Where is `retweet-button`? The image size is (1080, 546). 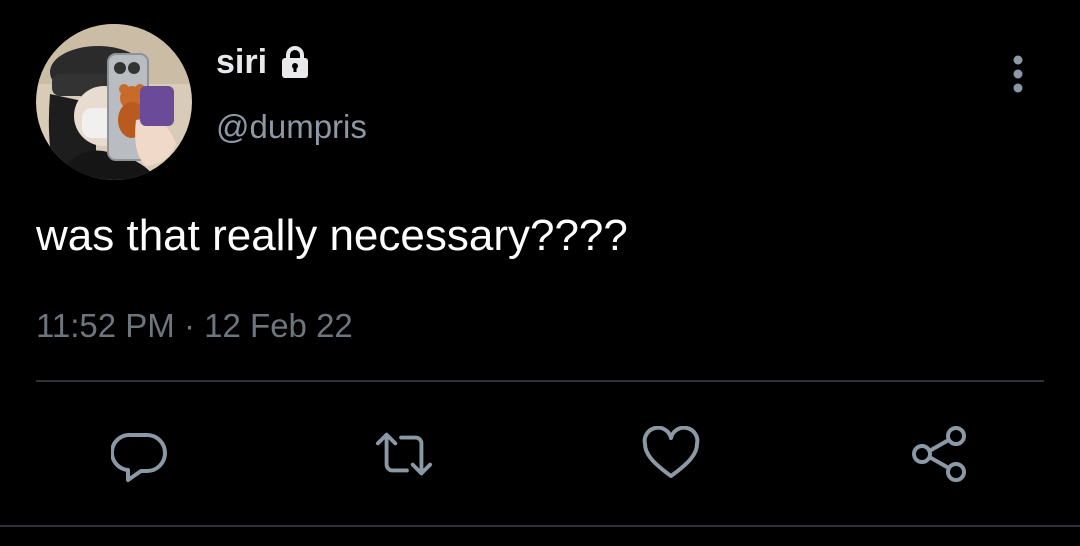
retweet-button is located at coordinates (404, 454).